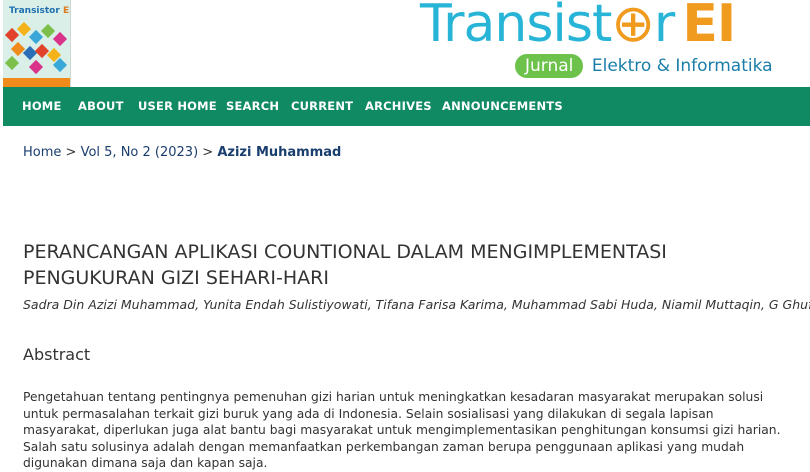 The image size is (810, 472). Describe the element at coordinates (57, 354) in the screenshot. I see `abstract-heading: Abstract` at that location.